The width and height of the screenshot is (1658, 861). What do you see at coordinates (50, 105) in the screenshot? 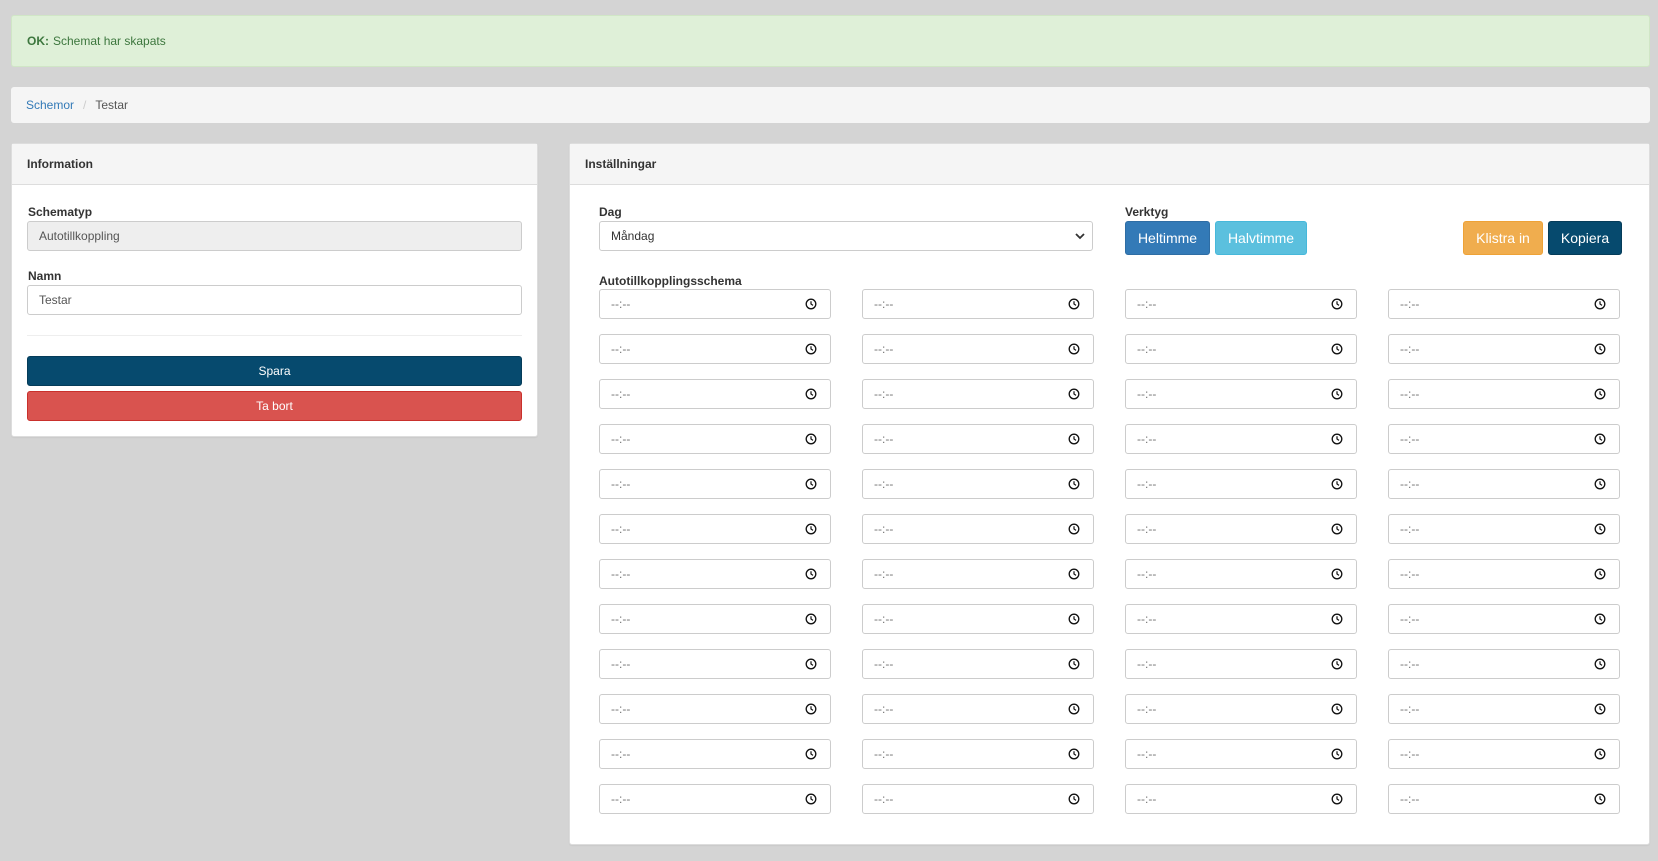
I see `breadcrumb-link-schemor: Schemor` at bounding box center [50, 105].